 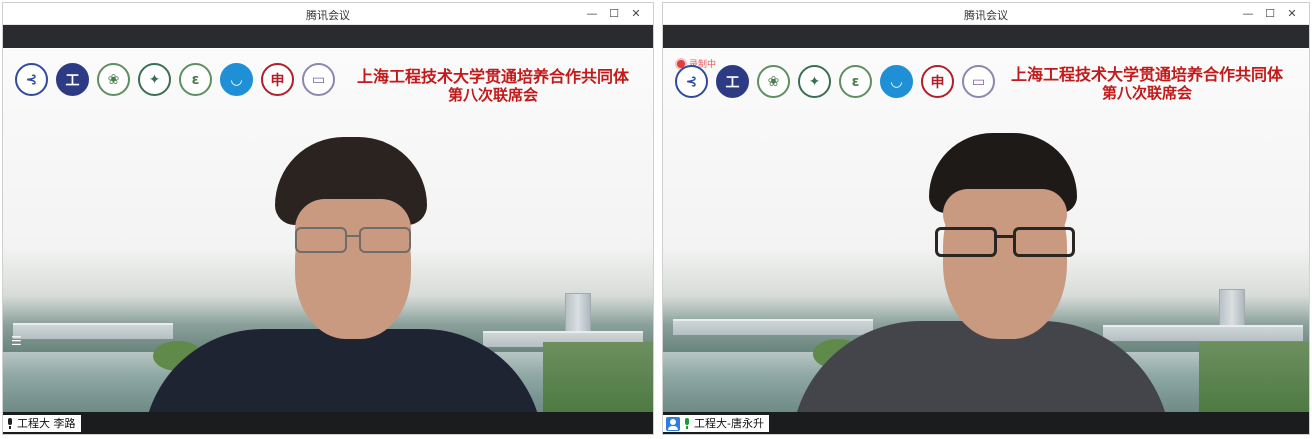 I want to click on participant-name: 工程大 李路, so click(x=46, y=423).